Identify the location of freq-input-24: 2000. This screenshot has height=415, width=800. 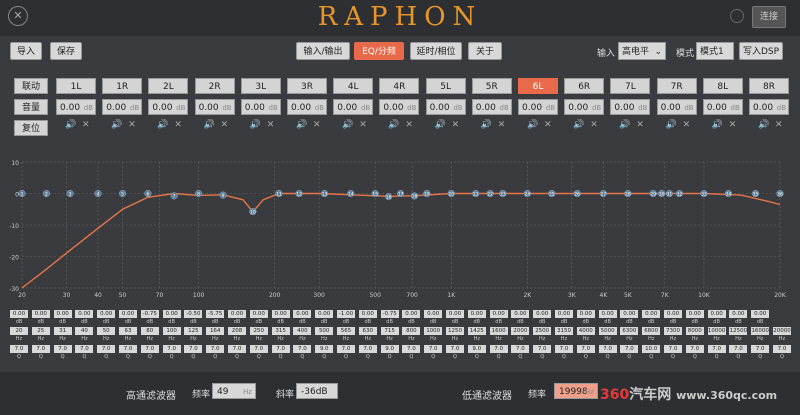
(520, 331).